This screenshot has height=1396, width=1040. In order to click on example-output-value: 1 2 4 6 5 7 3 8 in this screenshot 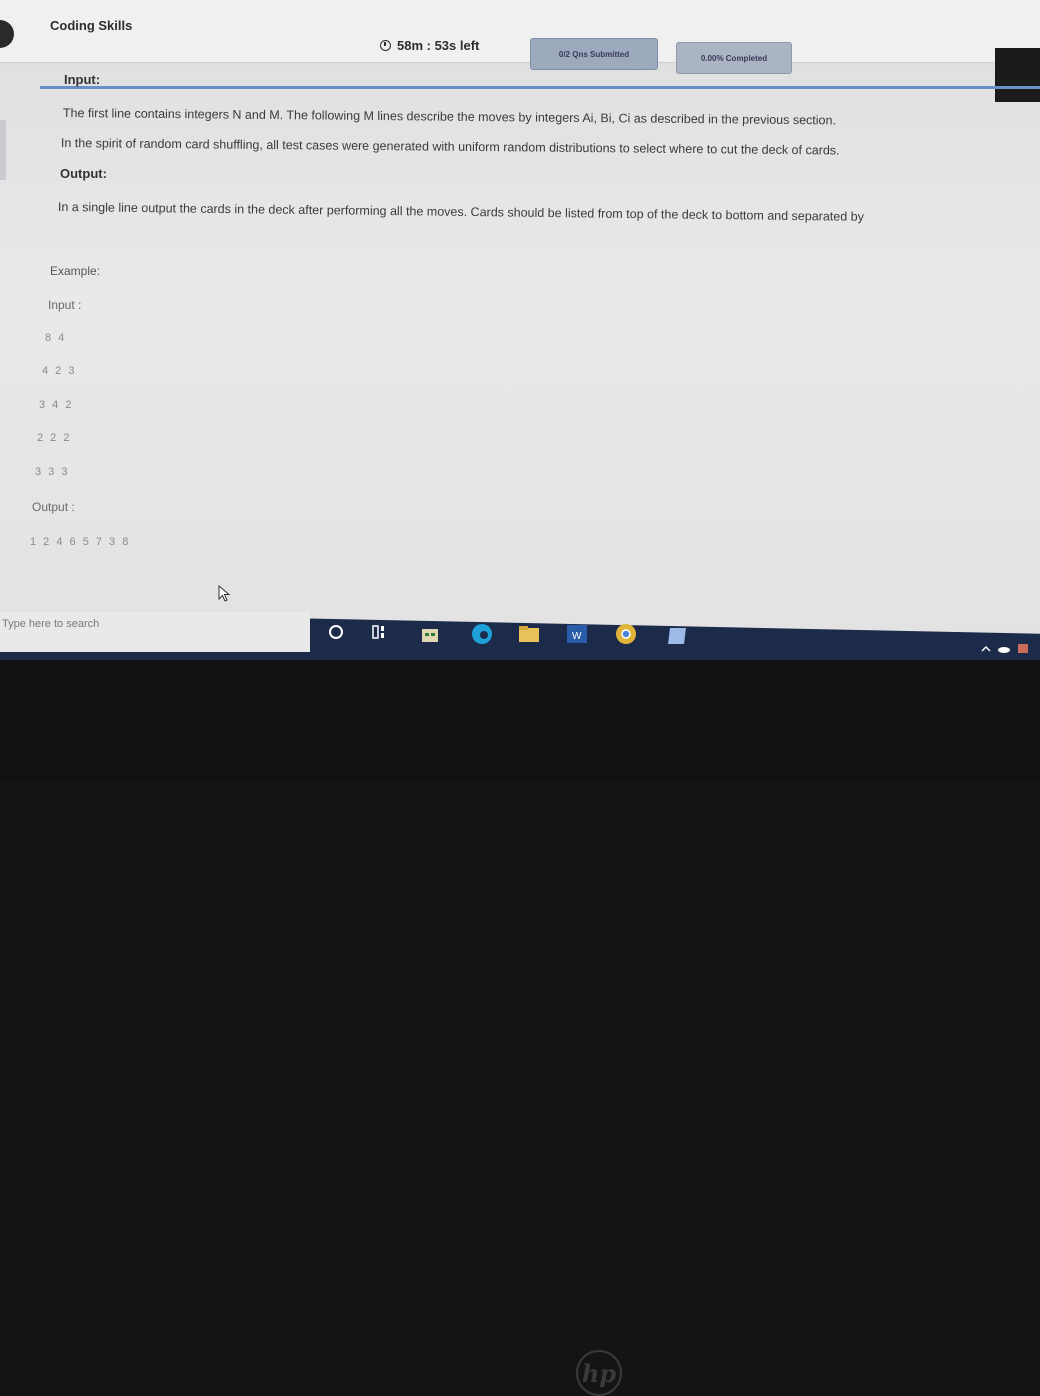, I will do `click(80, 542)`.